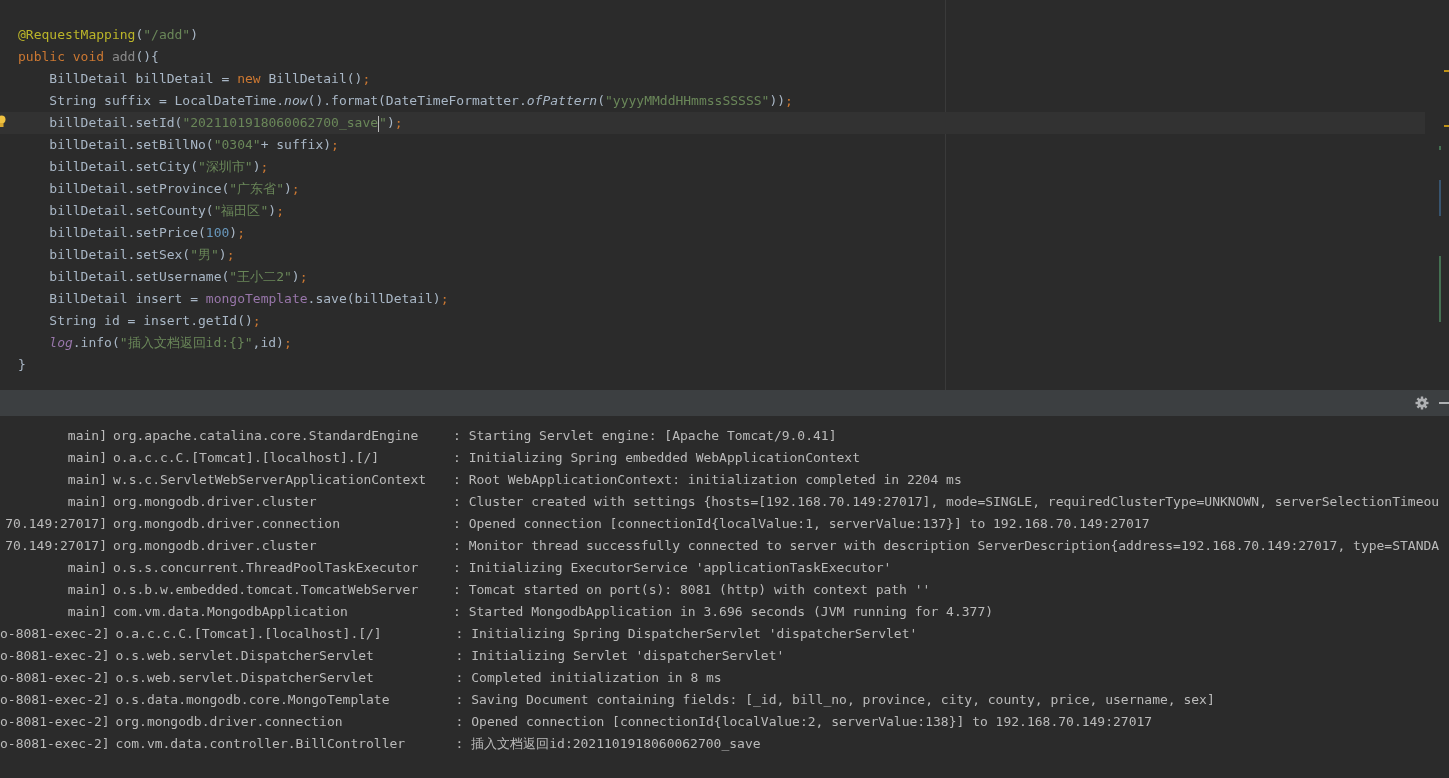 This screenshot has height=778, width=1449. Describe the element at coordinates (155, 321) in the screenshot. I see `code-line: String id = insert.getId();` at that location.